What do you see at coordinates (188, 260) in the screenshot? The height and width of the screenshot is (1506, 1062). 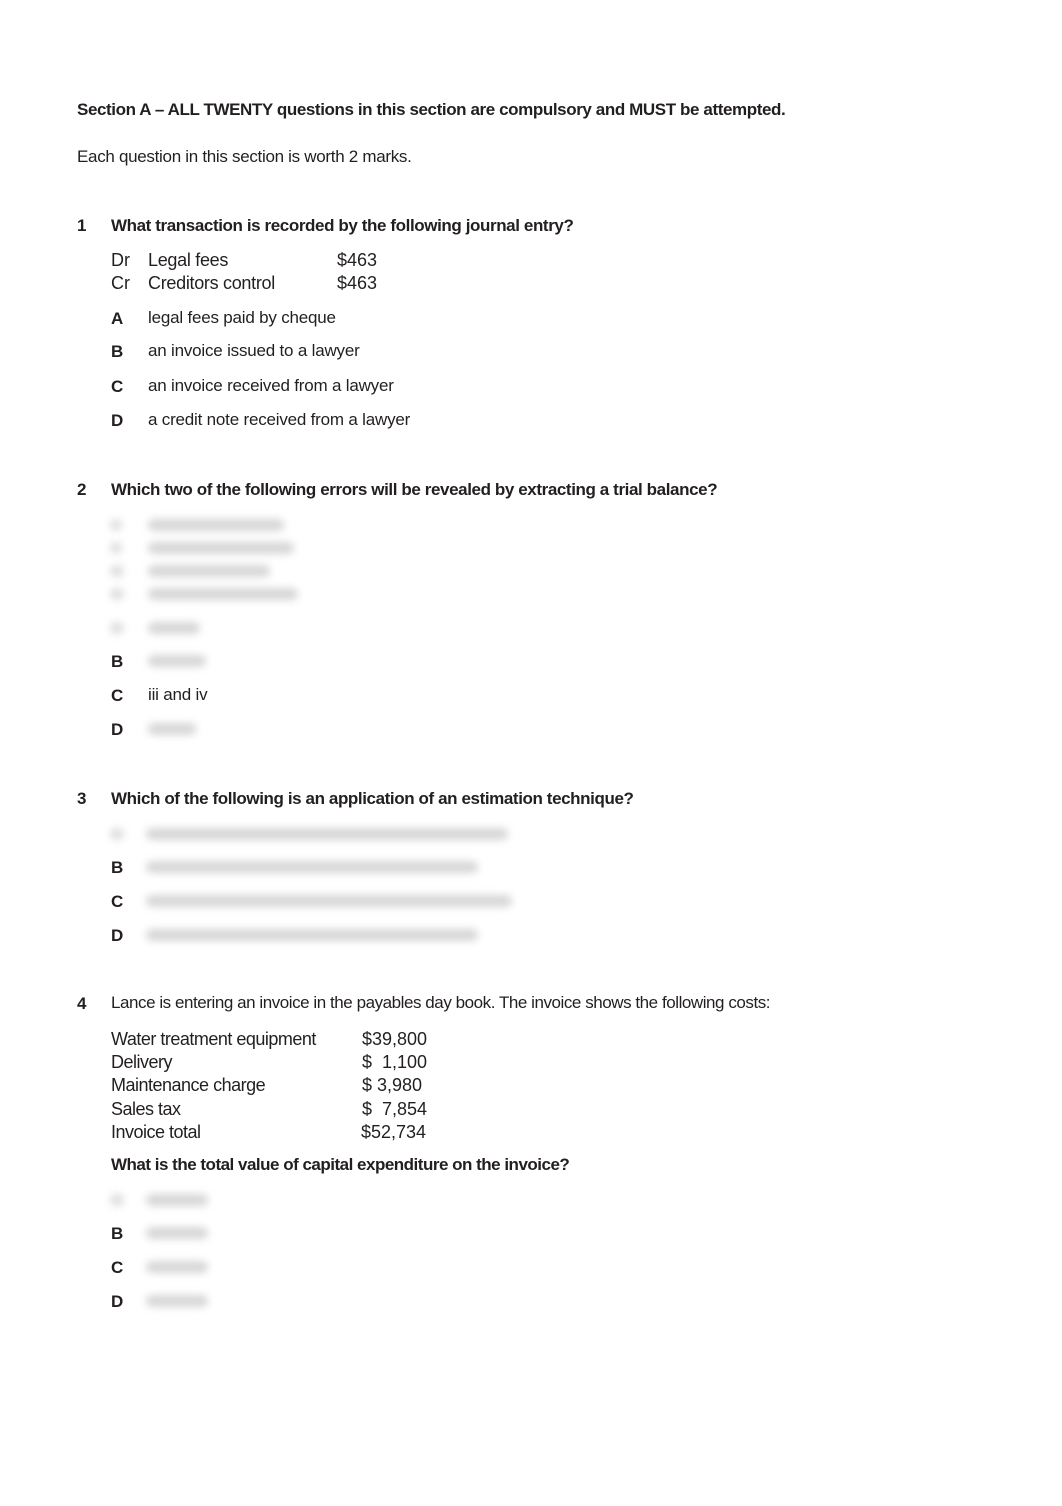 I see `journal-account: Legal fees` at bounding box center [188, 260].